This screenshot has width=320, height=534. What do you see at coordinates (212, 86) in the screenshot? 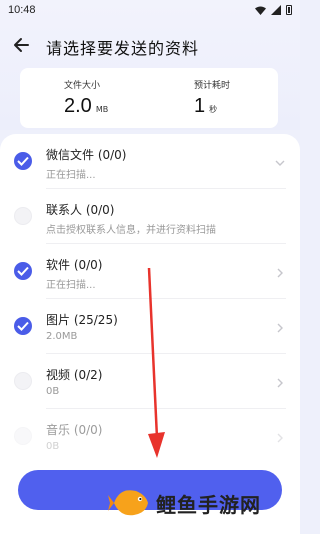
I see `estimated-time-label: 预计耗时` at bounding box center [212, 86].